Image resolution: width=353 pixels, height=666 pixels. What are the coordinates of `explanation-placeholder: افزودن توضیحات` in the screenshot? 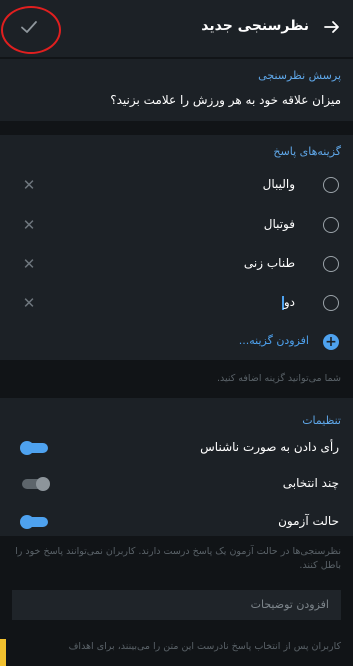 It's located at (289, 604).